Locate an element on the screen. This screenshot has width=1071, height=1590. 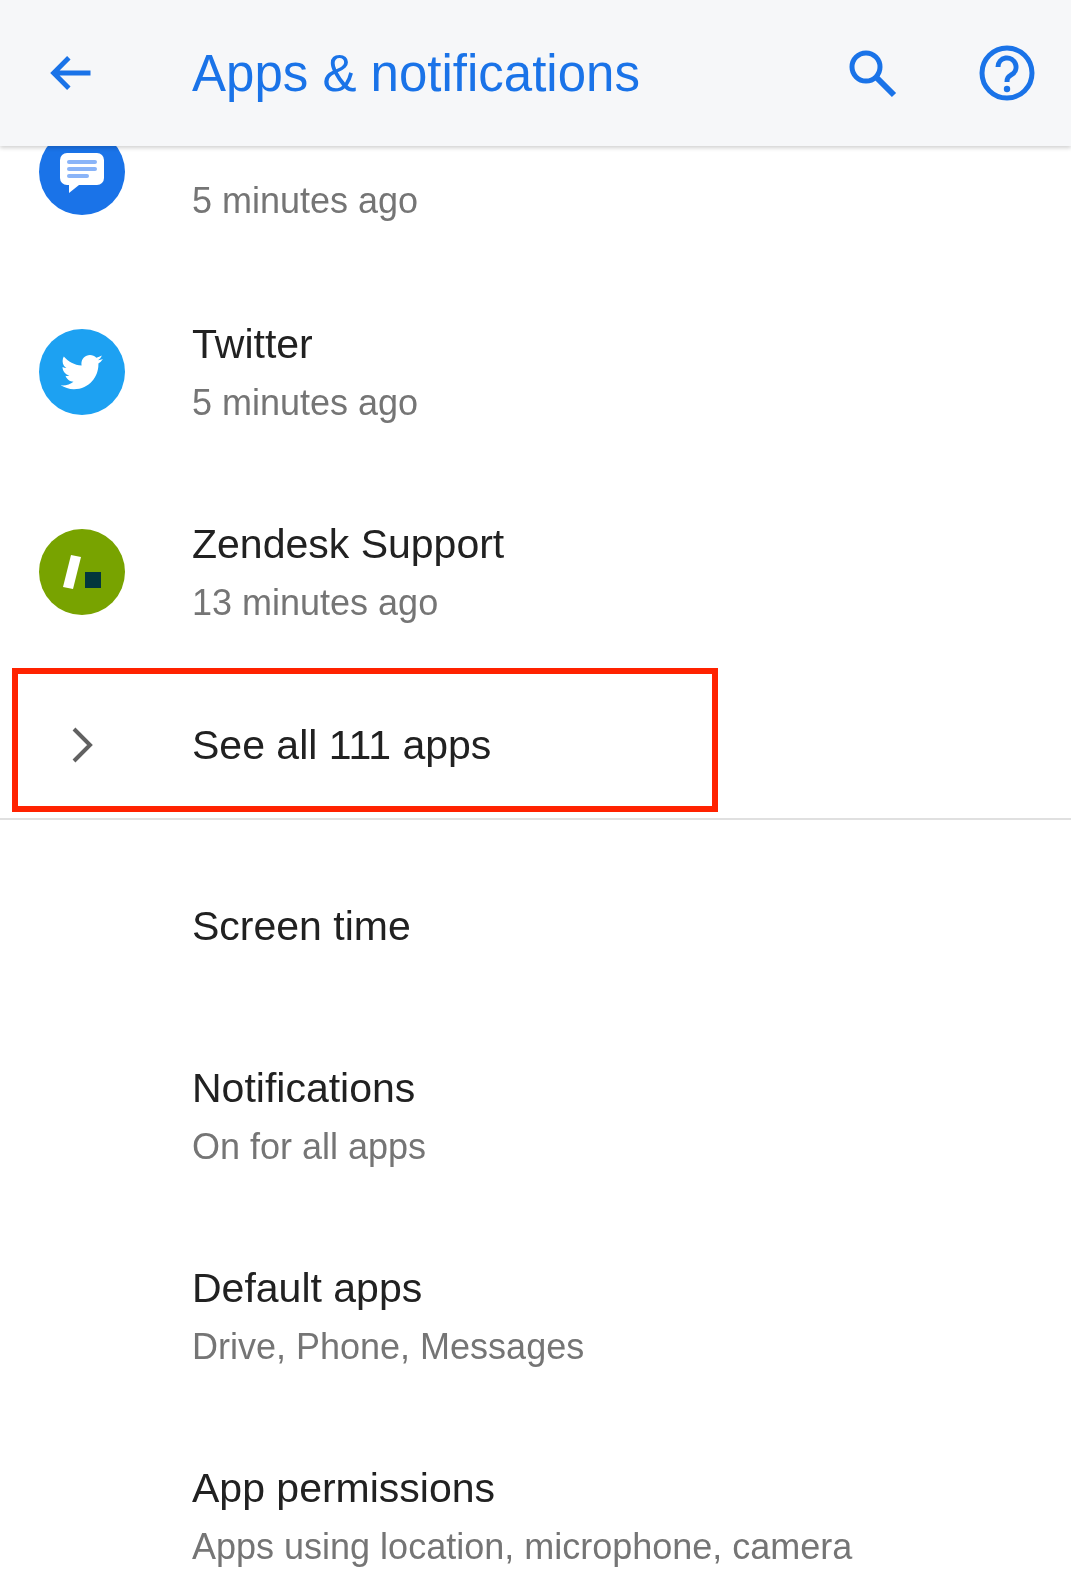
setting-summary: On for all apps is located at coordinates (309, 1146).